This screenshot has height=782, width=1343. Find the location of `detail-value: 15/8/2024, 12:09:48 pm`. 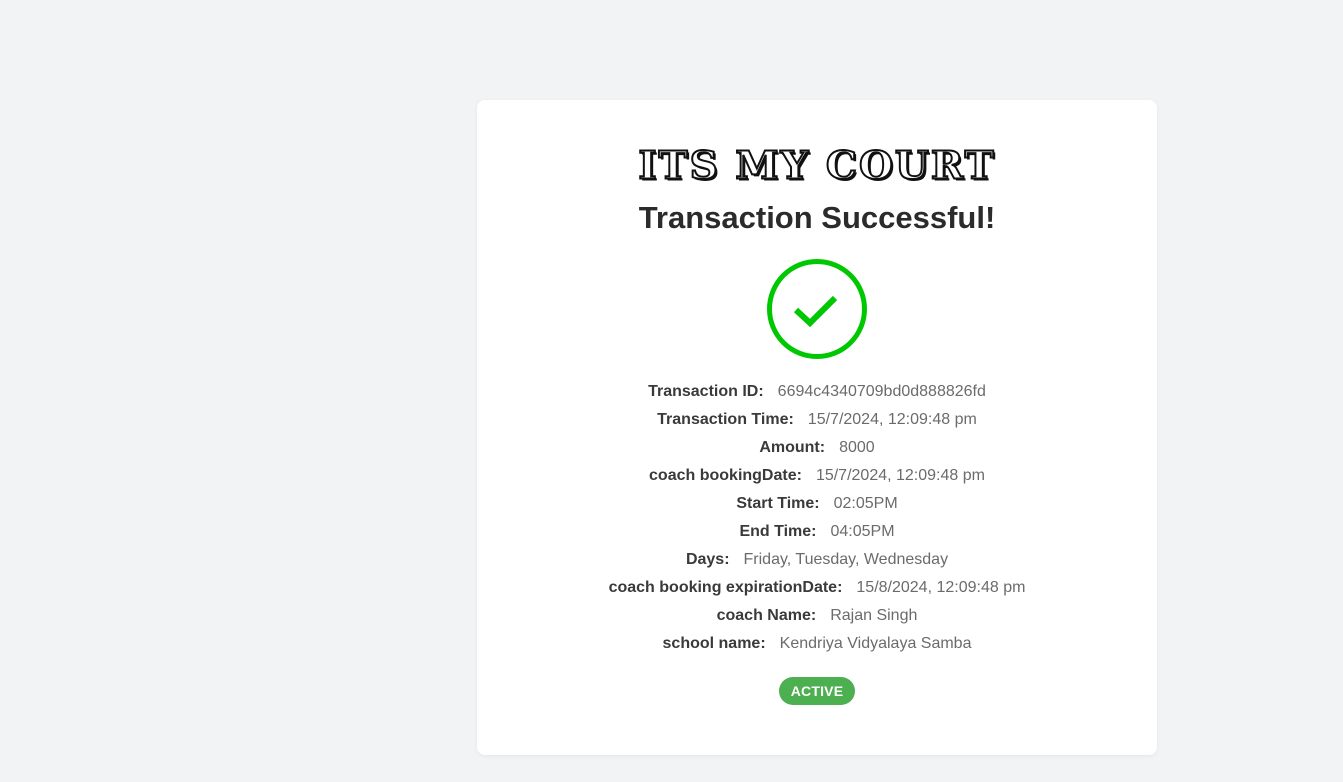

detail-value: 15/8/2024, 12:09:48 pm is located at coordinates (941, 587).